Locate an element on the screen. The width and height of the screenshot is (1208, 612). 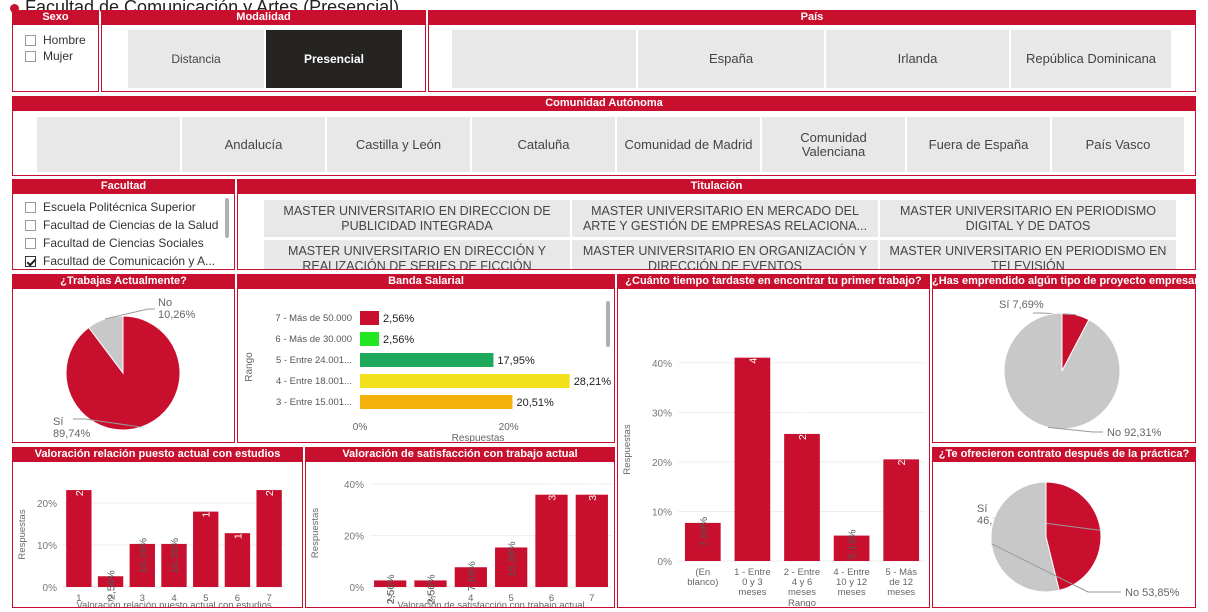
facultad-scrollbar is located at coordinates (227, 218).